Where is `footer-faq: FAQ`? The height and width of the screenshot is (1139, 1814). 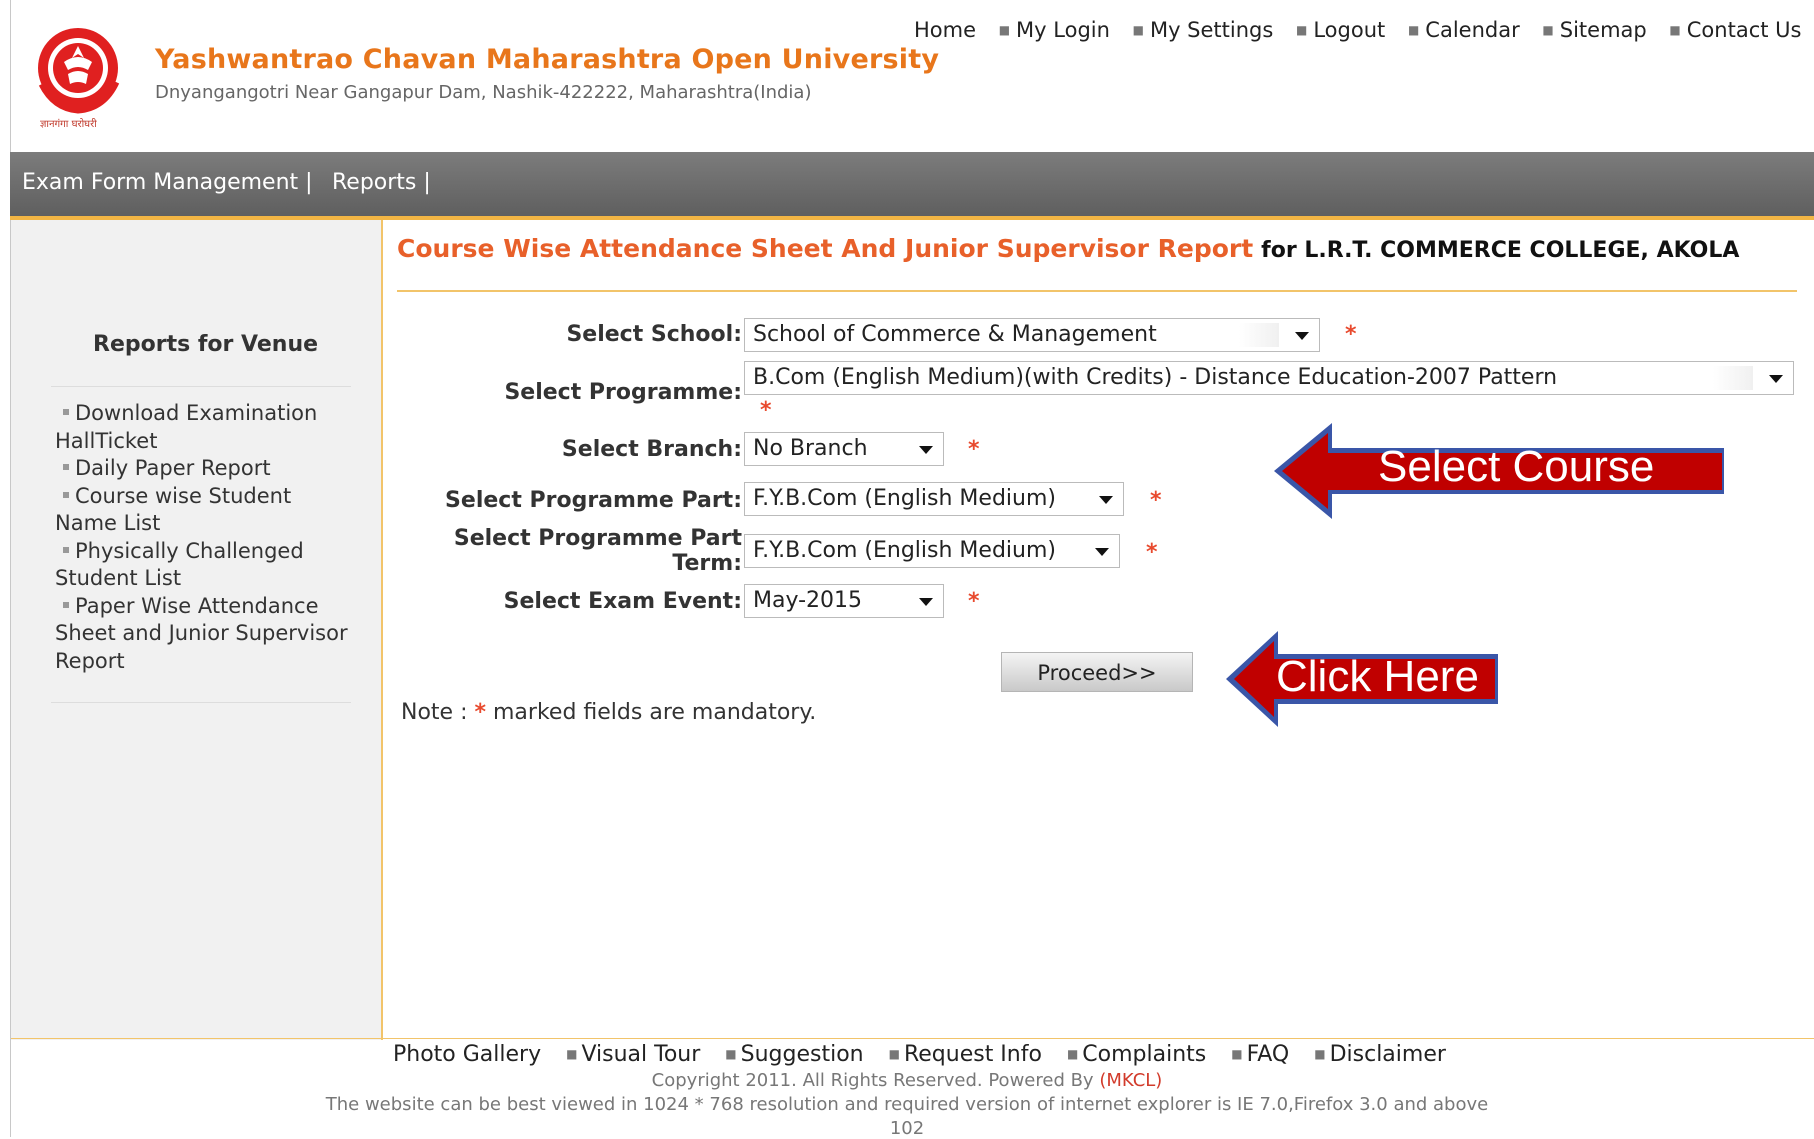
footer-faq: FAQ is located at coordinates (1268, 1054).